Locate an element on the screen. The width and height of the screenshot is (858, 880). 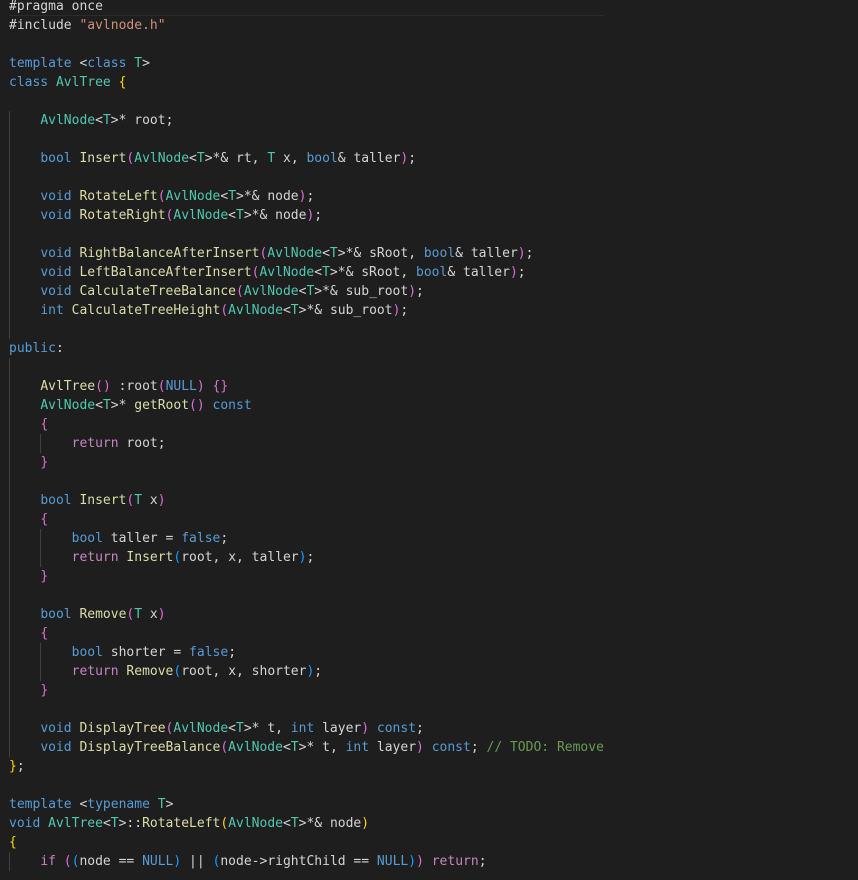
token-default: #pragma once is located at coordinates (56, 7).